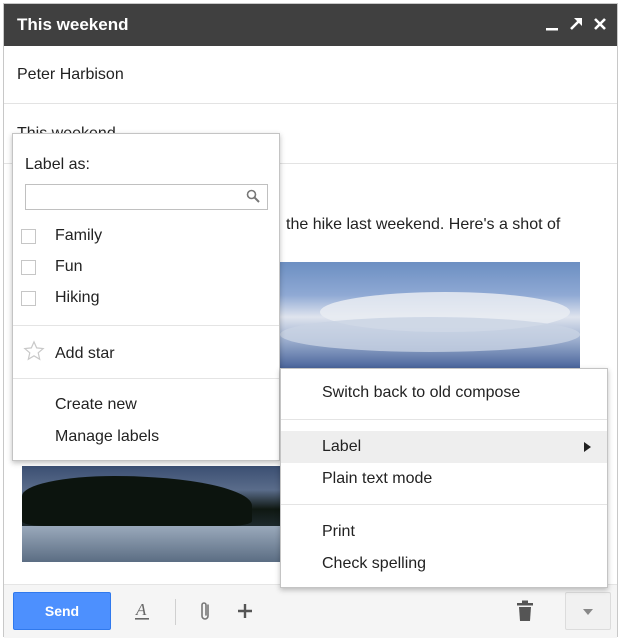 Image resolution: width=621 pixels, height=640 pixels. Describe the element at coordinates (423, 225) in the screenshot. I see `message-body-text: the hike last weekend. Here's a shot of` at that location.